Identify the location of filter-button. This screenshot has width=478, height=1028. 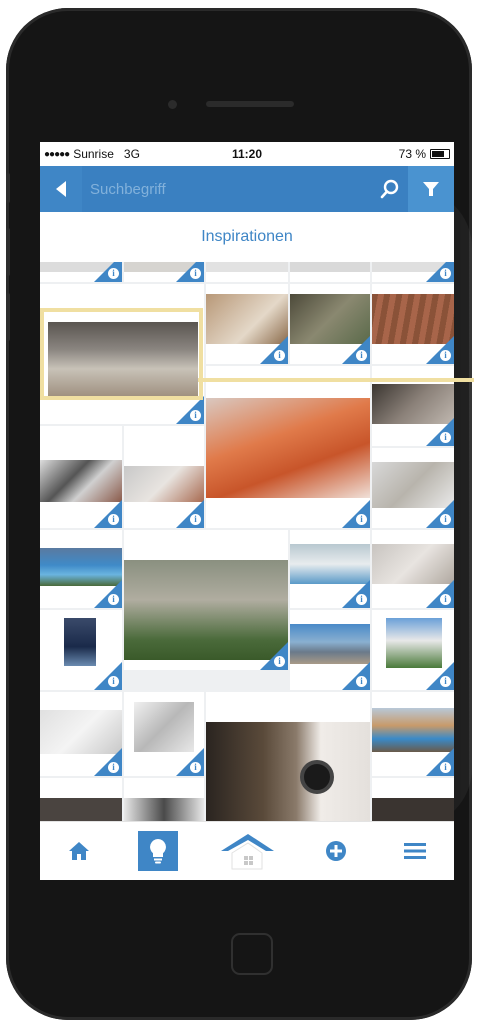
(431, 189).